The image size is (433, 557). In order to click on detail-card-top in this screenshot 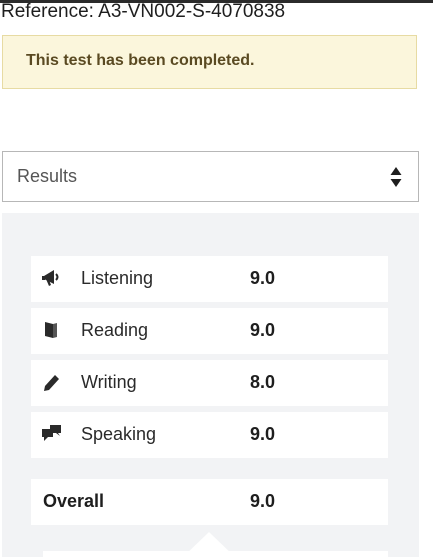, I will do `click(215, 554)`.